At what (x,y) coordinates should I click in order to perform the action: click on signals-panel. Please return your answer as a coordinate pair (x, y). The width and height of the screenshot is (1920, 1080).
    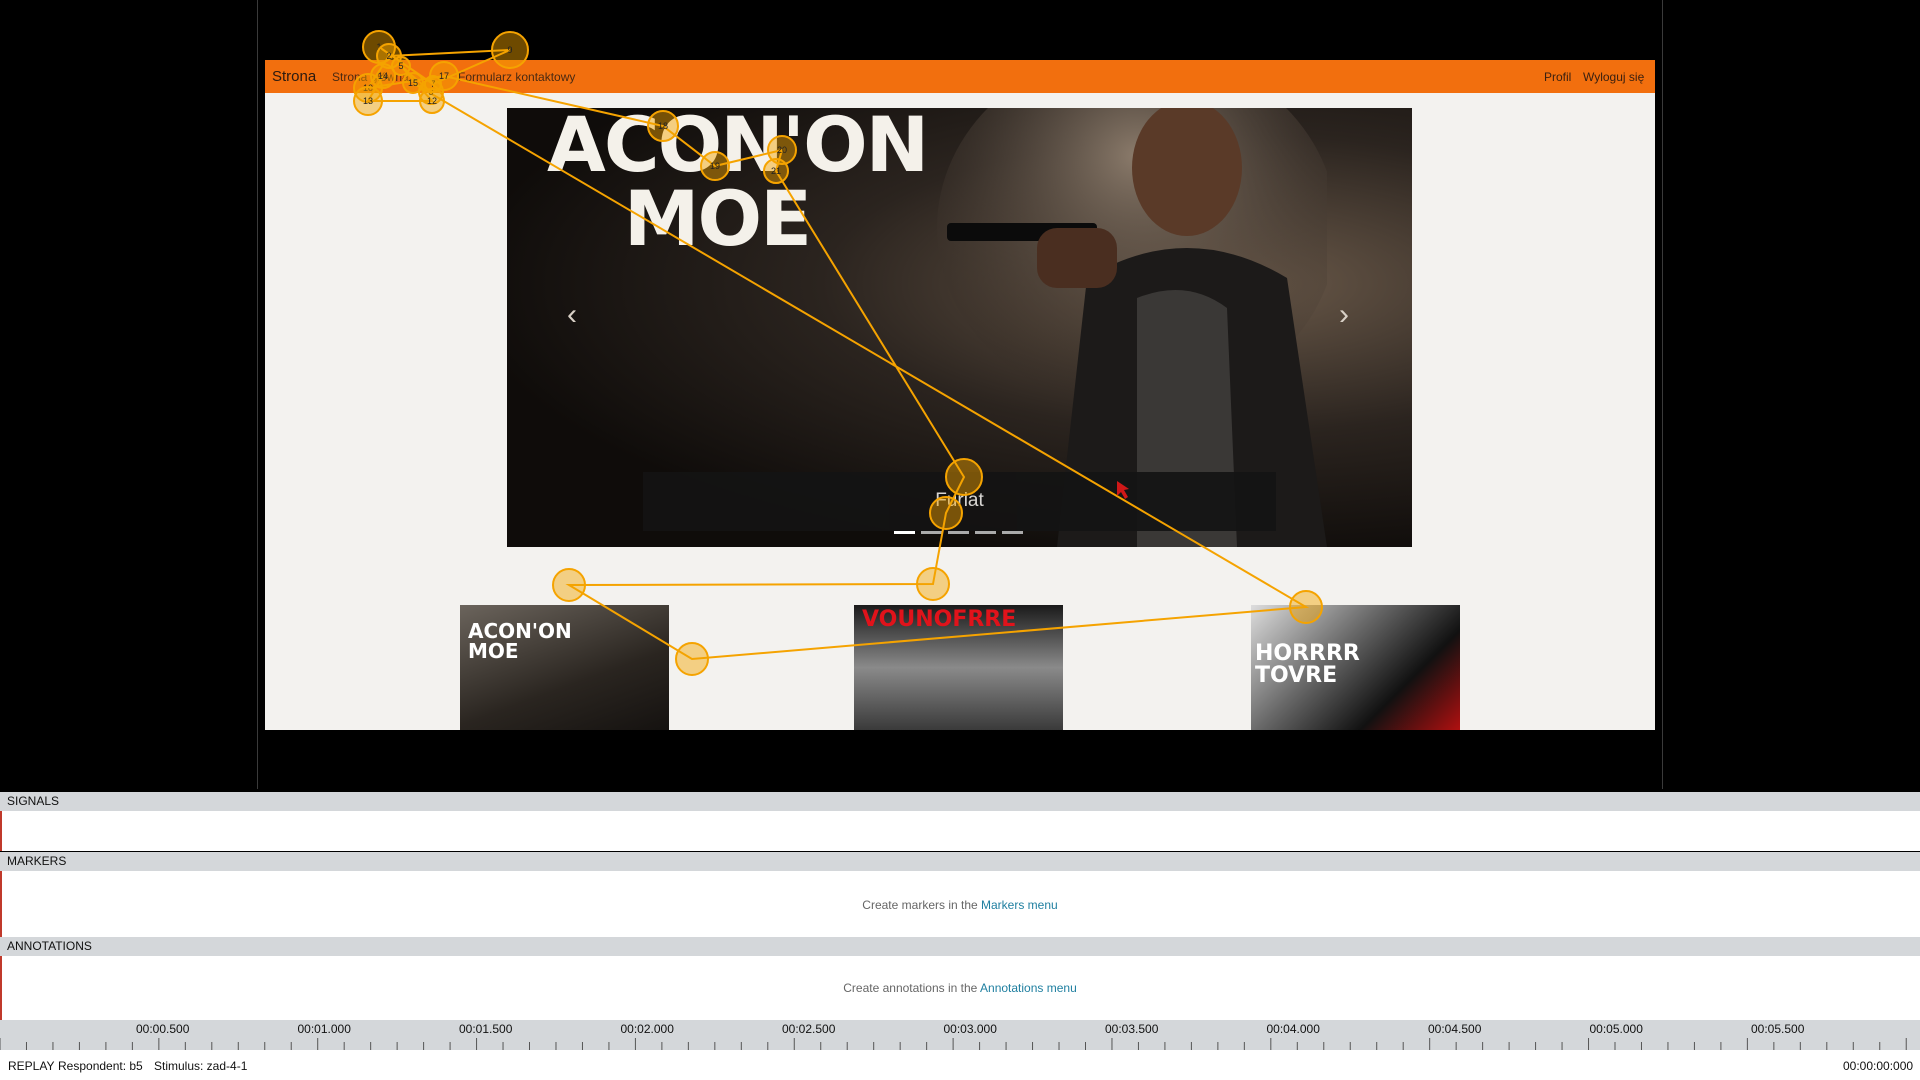
    Looking at the image, I should click on (960, 831).